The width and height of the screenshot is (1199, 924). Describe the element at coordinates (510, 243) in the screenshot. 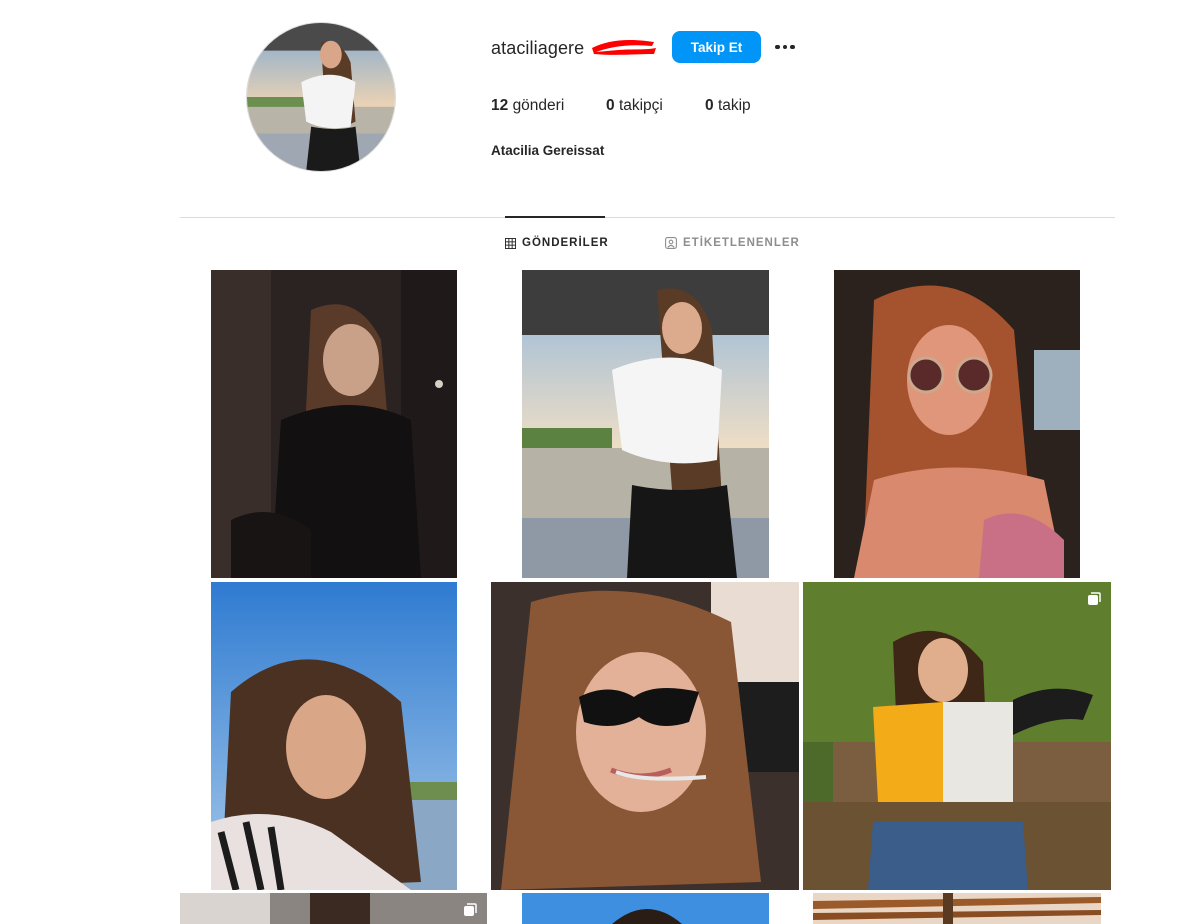

I see `grid-icon` at that location.